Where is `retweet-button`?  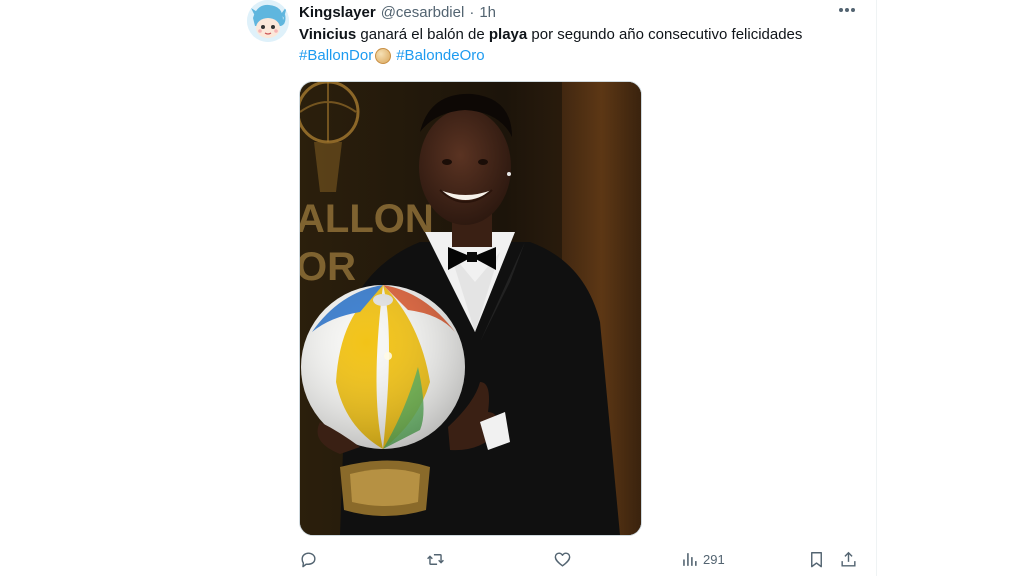
retweet-button is located at coordinates (435, 559).